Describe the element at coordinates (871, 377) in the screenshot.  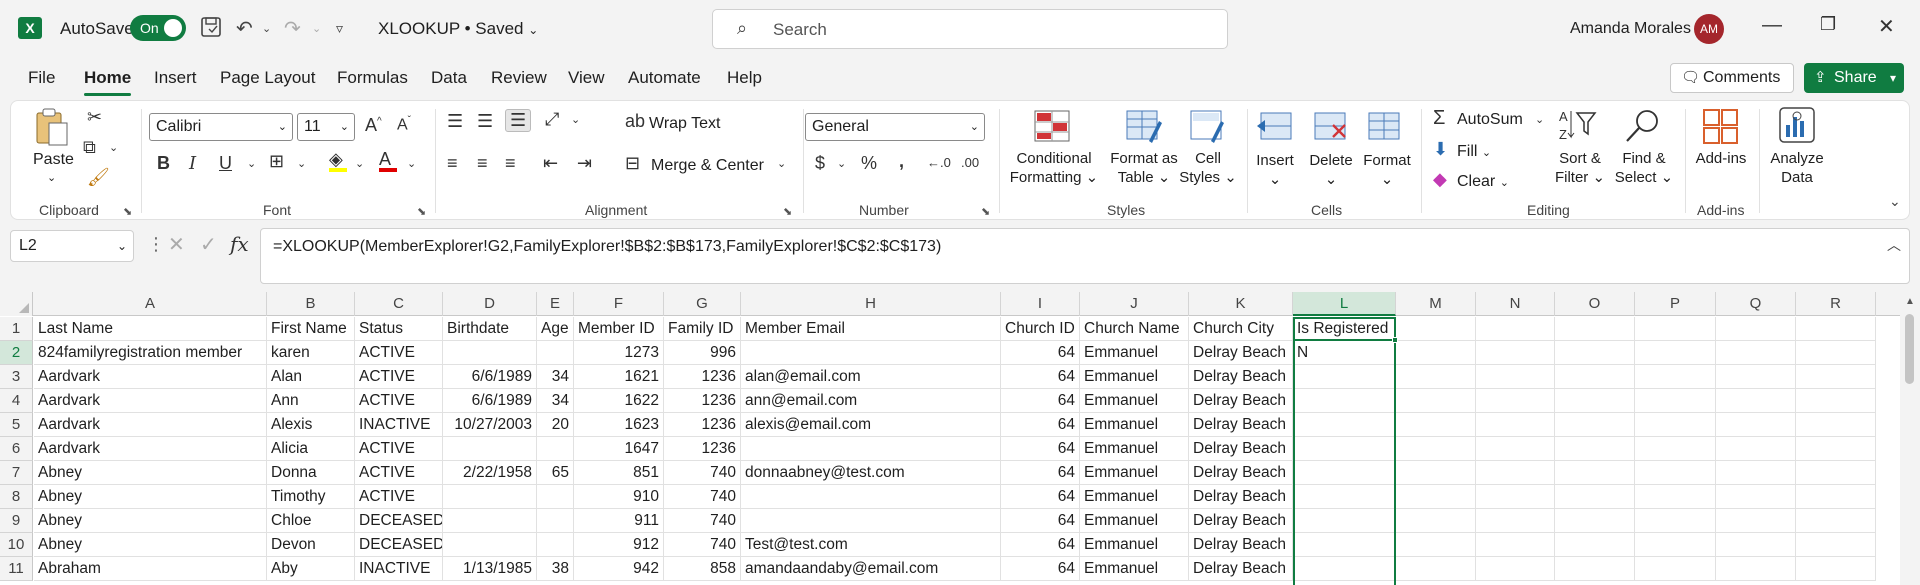
I see `table-cell: alan@email.com` at that location.